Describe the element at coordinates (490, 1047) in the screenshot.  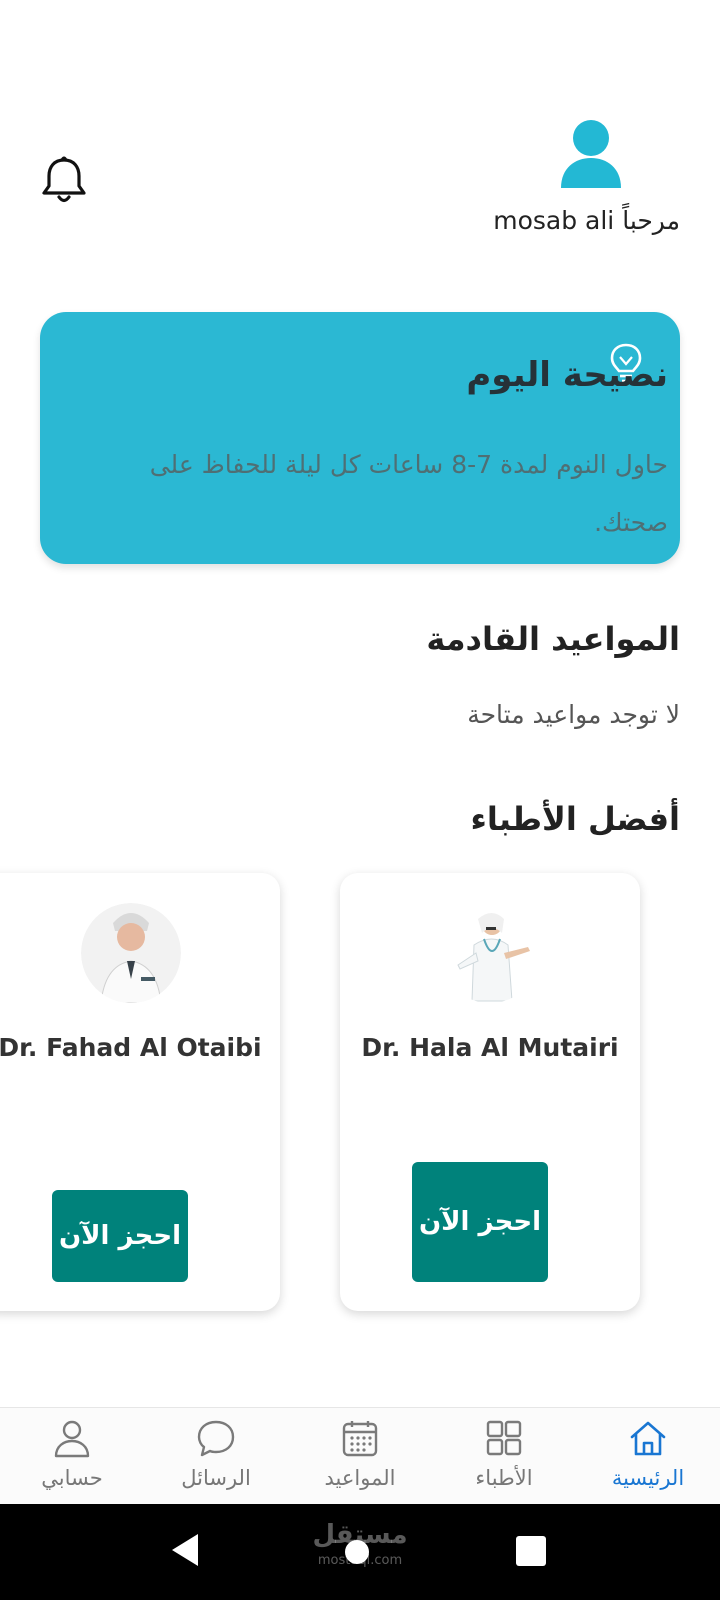
I see `doctor-name: Dr. Hala Al Mutairi` at that location.